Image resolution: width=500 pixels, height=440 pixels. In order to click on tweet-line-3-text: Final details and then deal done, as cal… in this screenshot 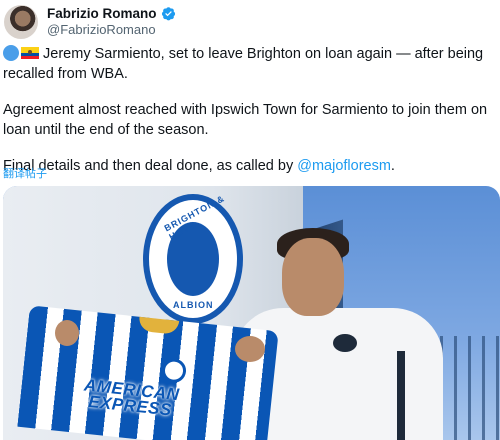, I will do `click(150, 166)`.